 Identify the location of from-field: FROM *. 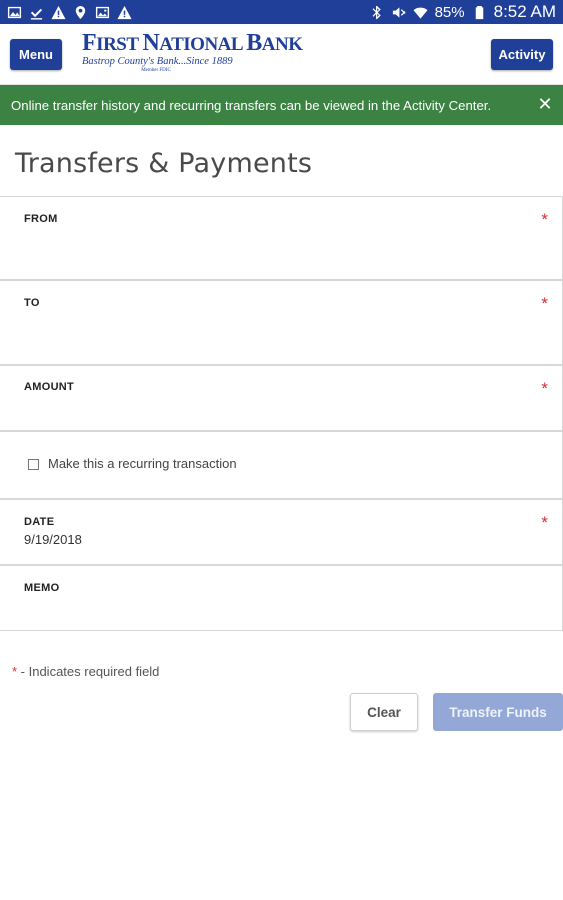
(281, 238).